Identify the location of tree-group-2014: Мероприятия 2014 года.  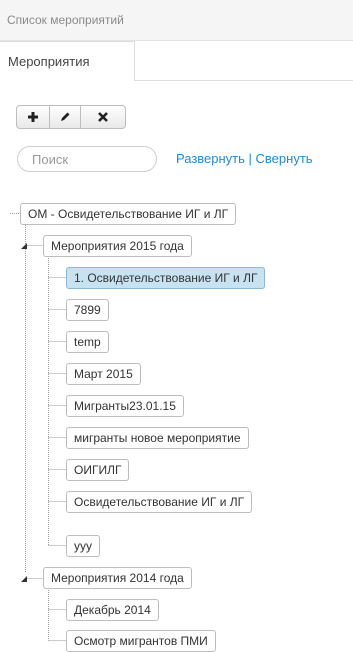
(117, 578).